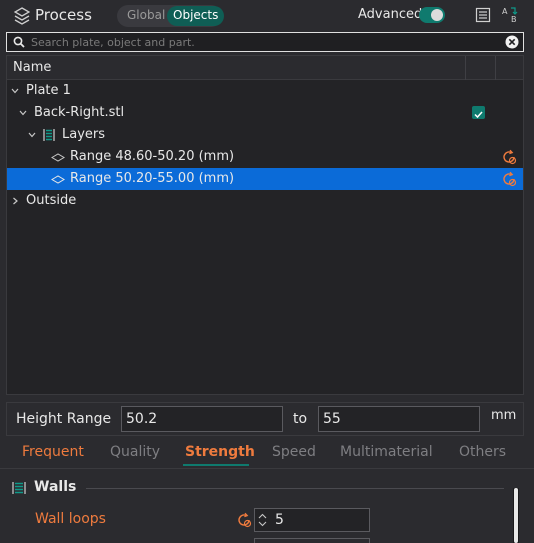 The image size is (534, 543). Describe the element at coordinates (48, 90) in the screenshot. I see `tree-row-label: Plate 1` at that location.